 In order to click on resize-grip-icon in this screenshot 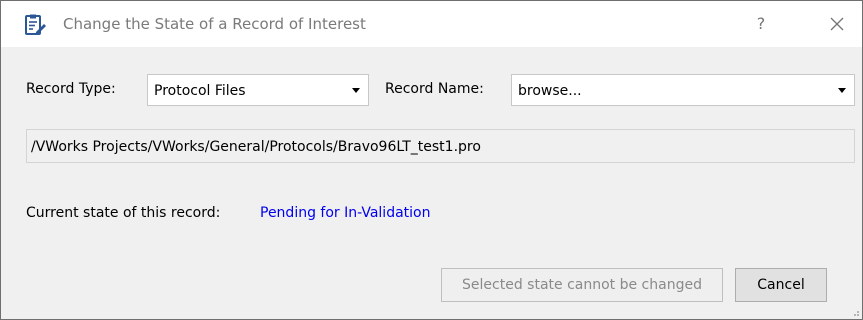, I will do `click(855, 312)`.